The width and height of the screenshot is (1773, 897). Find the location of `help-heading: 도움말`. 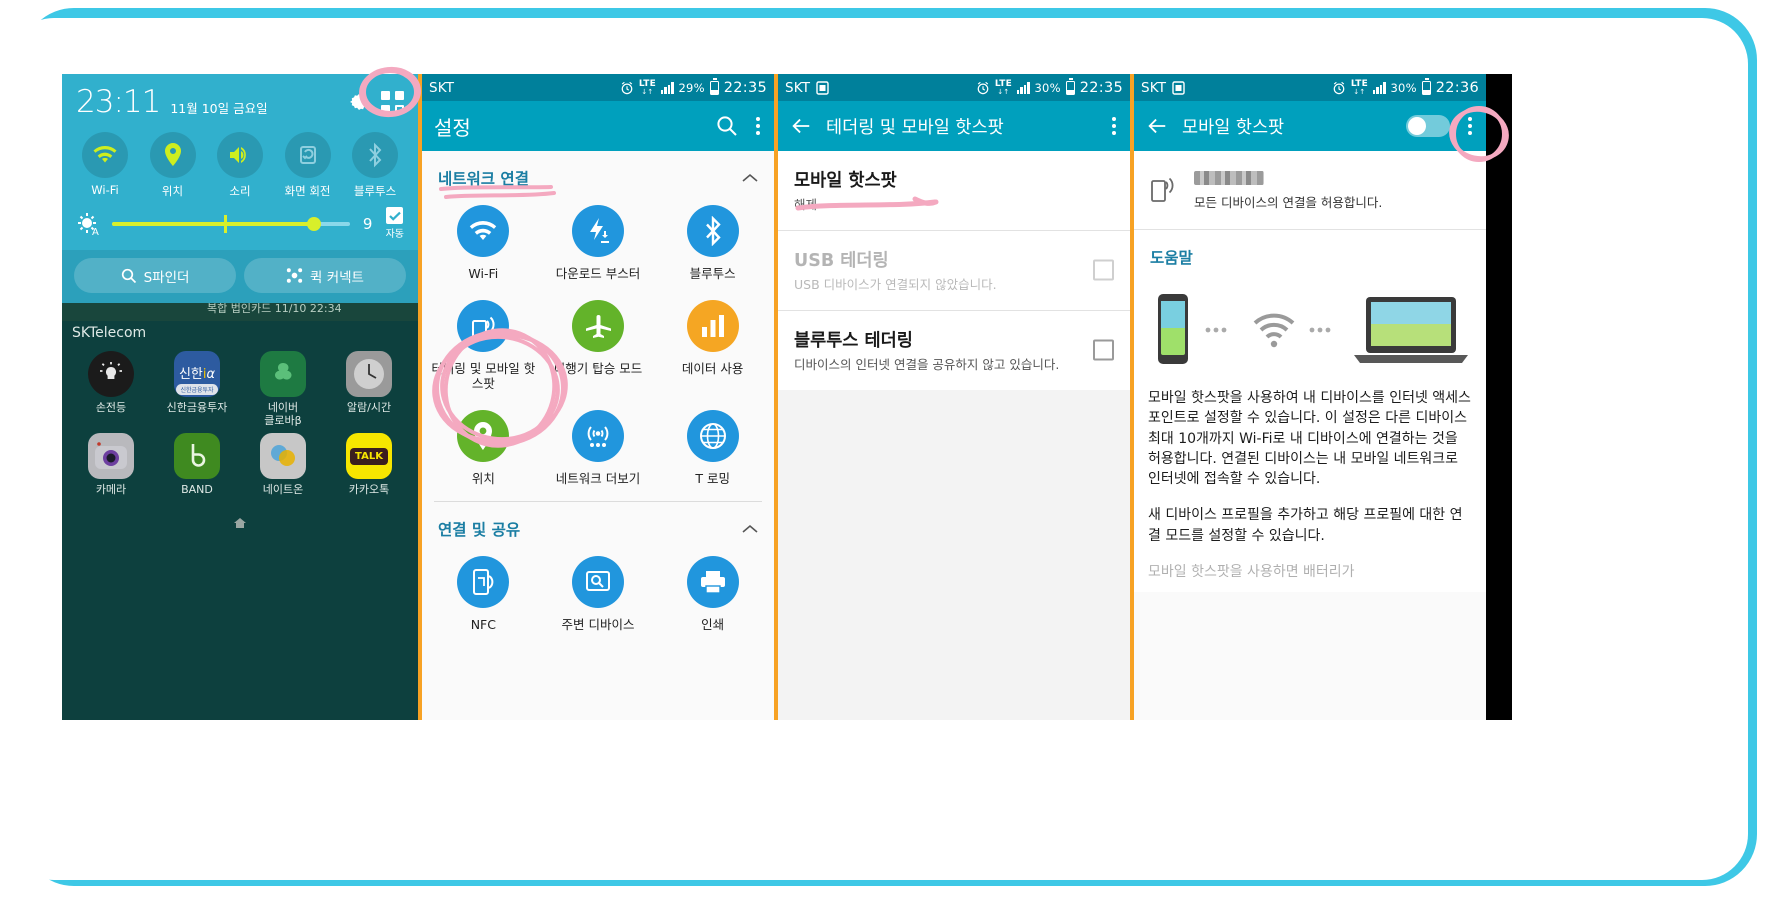

help-heading: 도움말 is located at coordinates (1310, 252).